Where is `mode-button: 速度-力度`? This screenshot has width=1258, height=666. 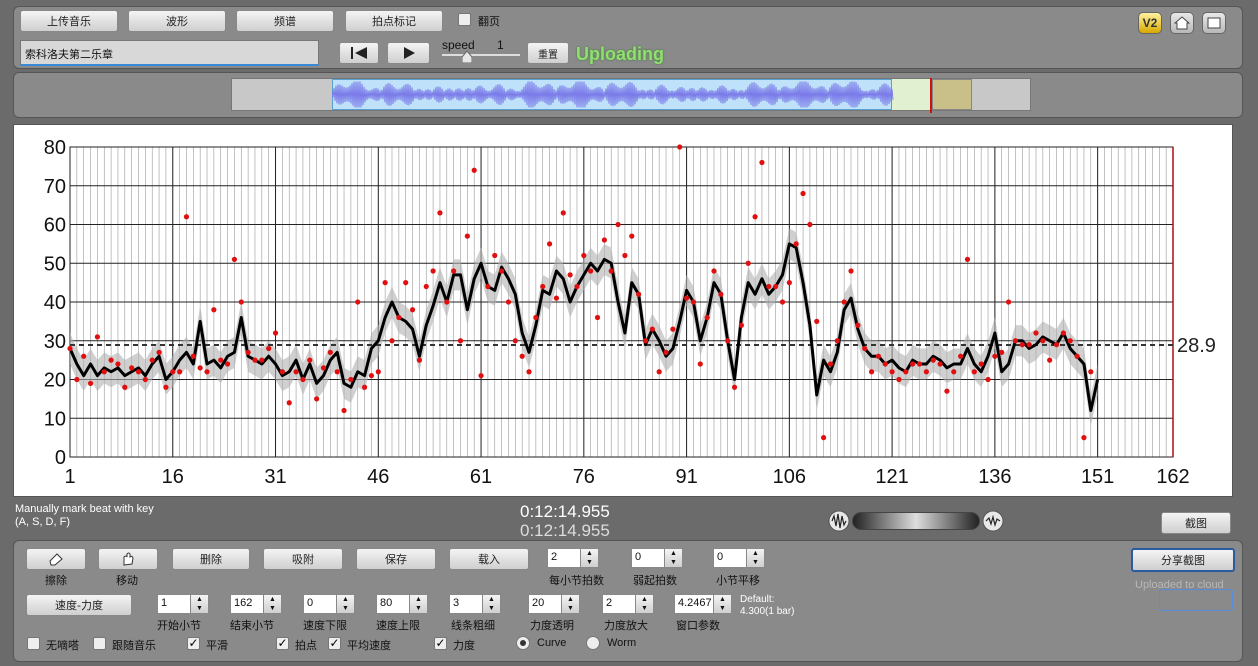 mode-button: 速度-力度 is located at coordinates (79, 605).